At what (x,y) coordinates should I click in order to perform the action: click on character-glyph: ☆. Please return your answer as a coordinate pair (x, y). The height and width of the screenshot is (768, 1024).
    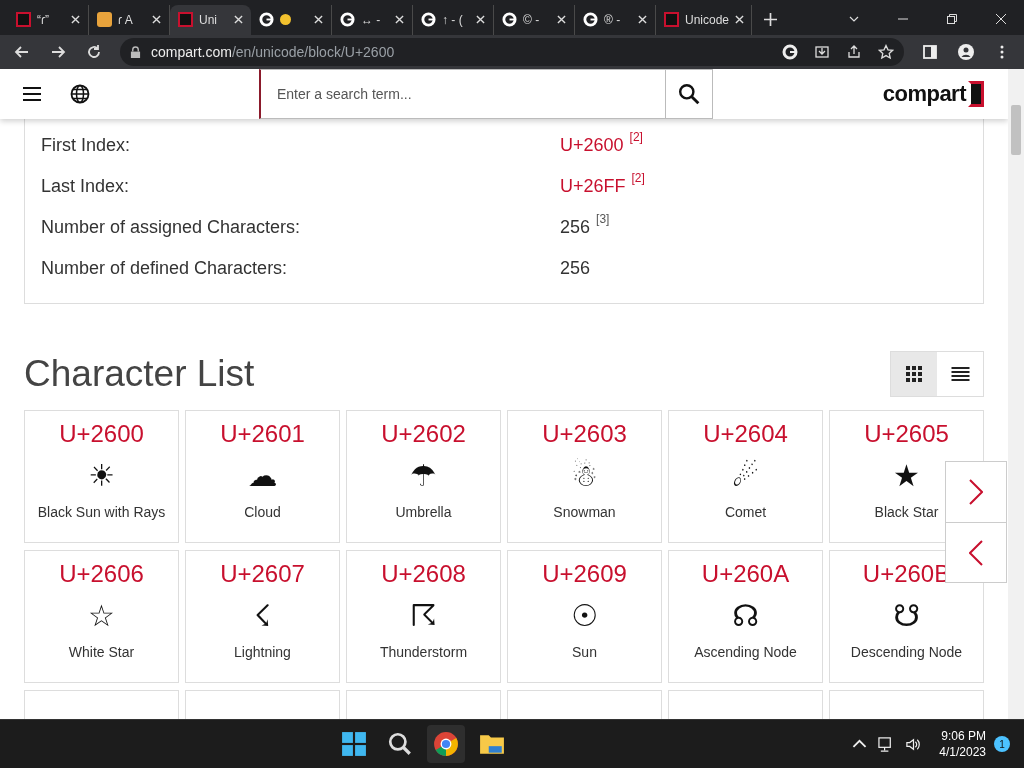
    Looking at the image, I should click on (101, 617).